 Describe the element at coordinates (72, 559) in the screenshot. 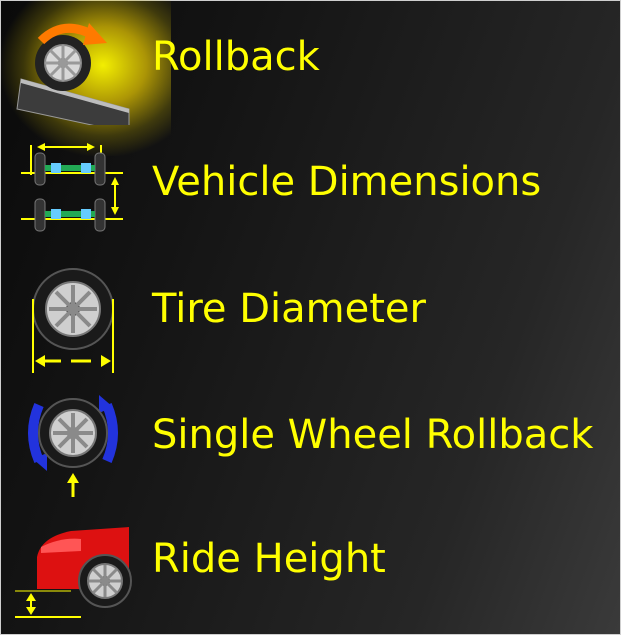

I see `ride-height-icon` at that location.